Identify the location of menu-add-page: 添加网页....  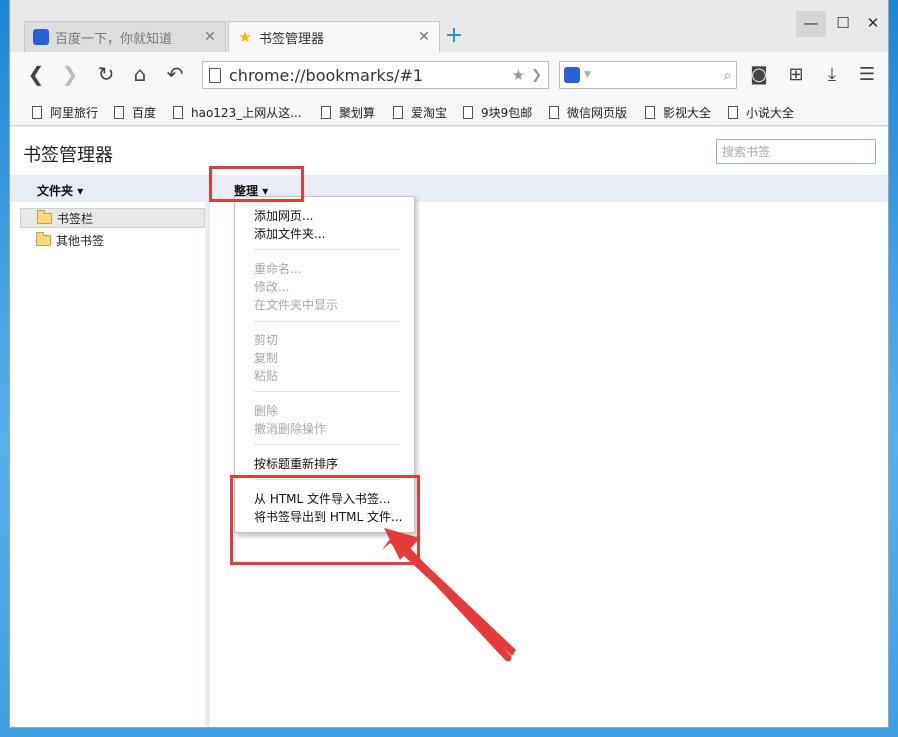
(283, 215).